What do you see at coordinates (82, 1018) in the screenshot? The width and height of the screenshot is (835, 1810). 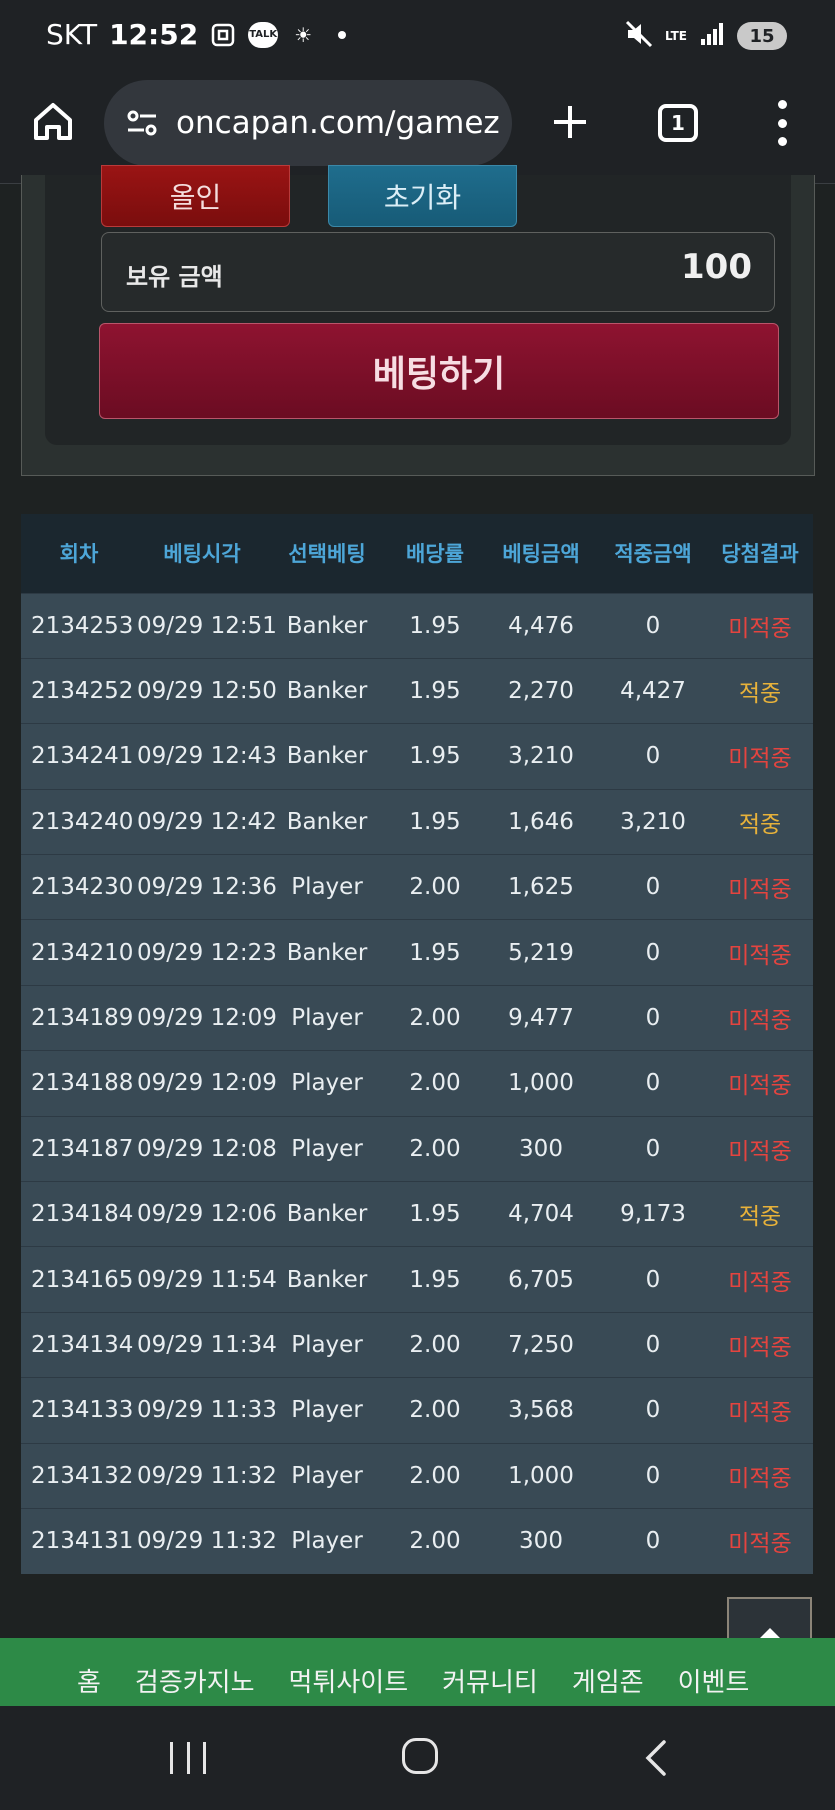 I see `cell-round: 2134189` at bounding box center [82, 1018].